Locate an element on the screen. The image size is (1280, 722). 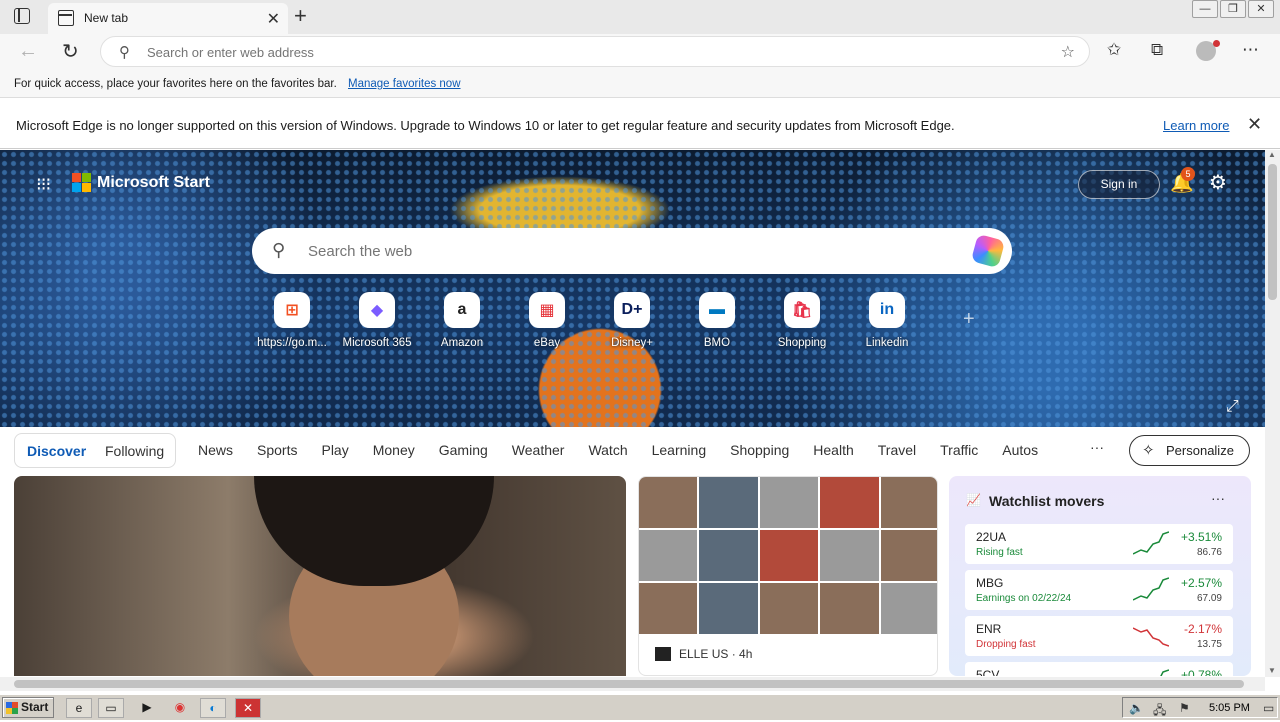
watchlist-row: 22UA Rising fast +3.51% 86.76 is located at coordinates (1099, 544).